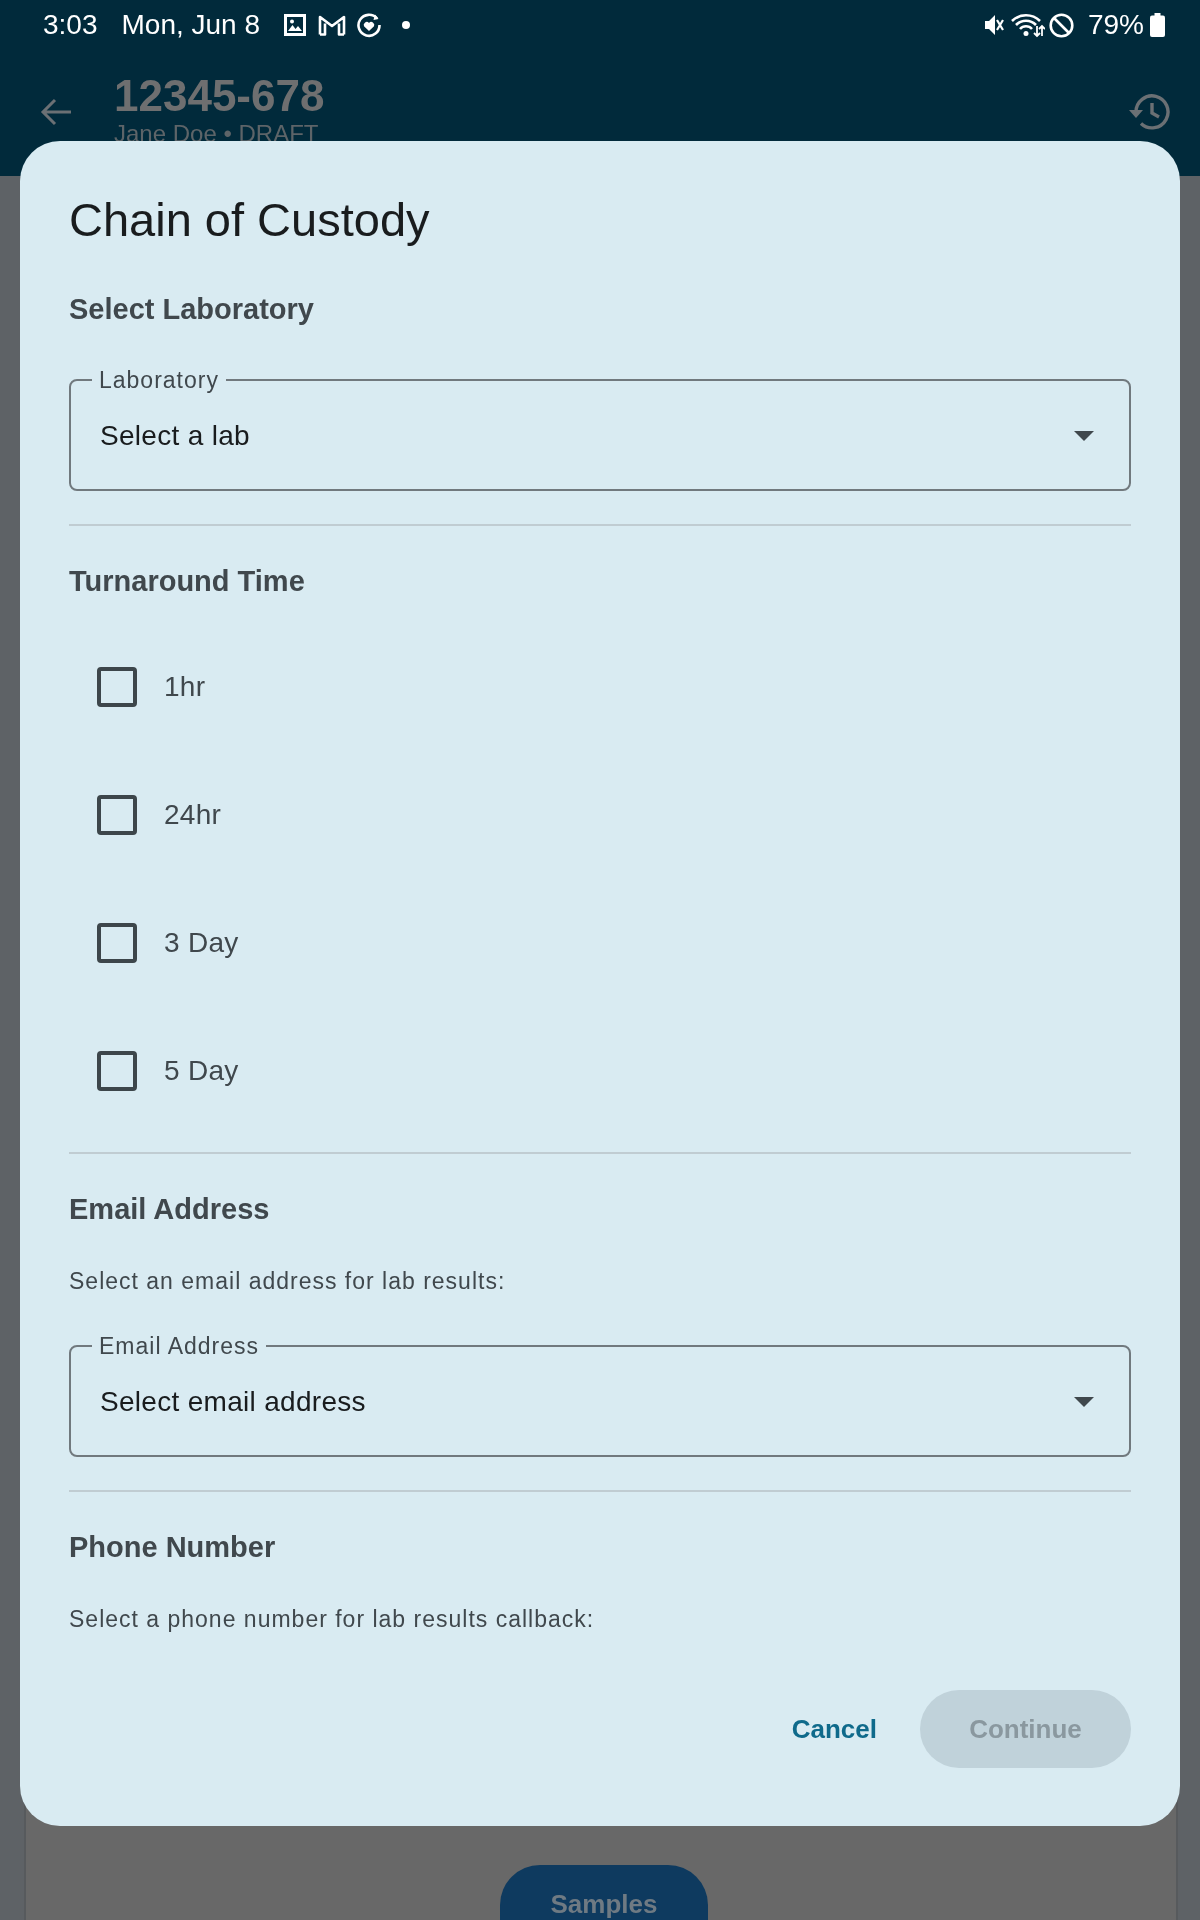 The width and height of the screenshot is (1200, 1920). I want to click on checkbox-label: 24hr, so click(193, 815).